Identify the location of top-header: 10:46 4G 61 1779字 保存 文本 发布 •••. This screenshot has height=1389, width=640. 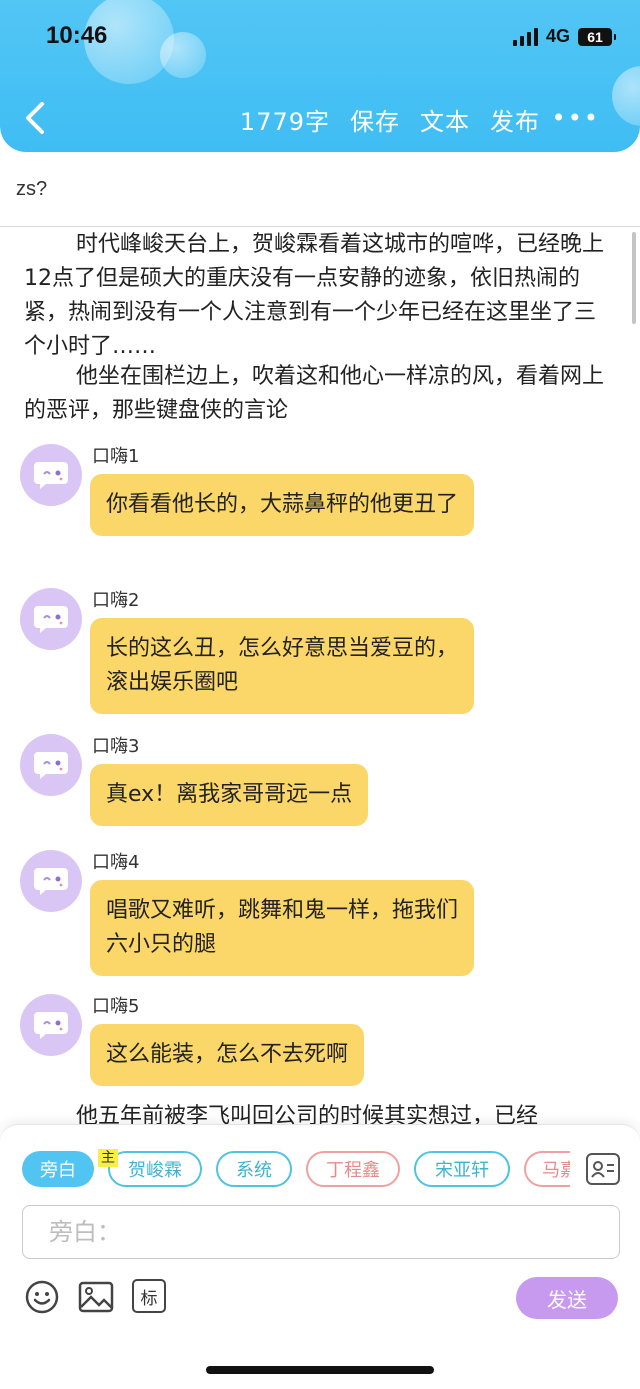
(320, 76).